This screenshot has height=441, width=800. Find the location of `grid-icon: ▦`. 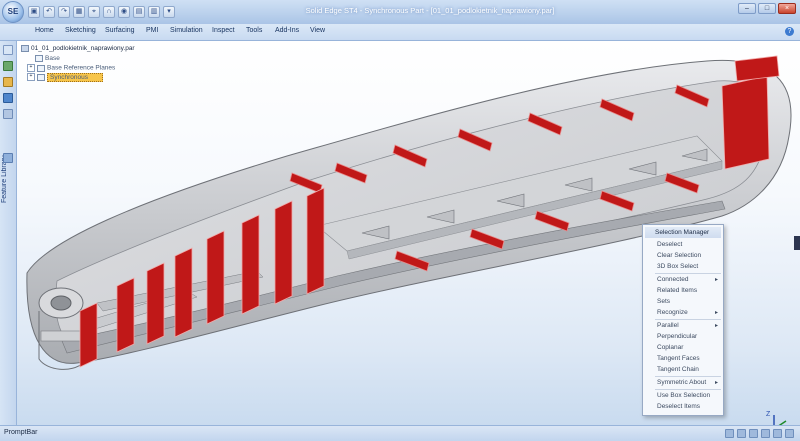

grid-icon: ▦ is located at coordinates (79, 12).